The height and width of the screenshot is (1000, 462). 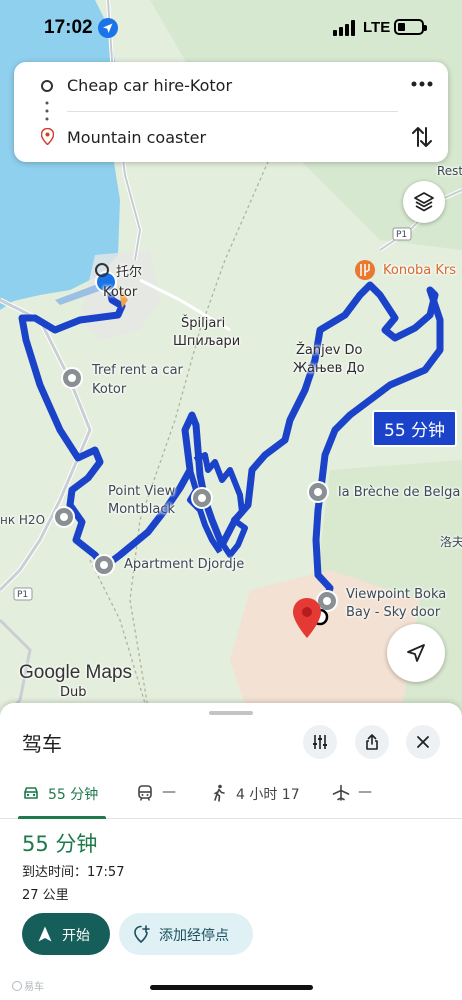 What do you see at coordinates (68, 27) in the screenshot?
I see `status-time: 17:02` at bounding box center [68, 27].